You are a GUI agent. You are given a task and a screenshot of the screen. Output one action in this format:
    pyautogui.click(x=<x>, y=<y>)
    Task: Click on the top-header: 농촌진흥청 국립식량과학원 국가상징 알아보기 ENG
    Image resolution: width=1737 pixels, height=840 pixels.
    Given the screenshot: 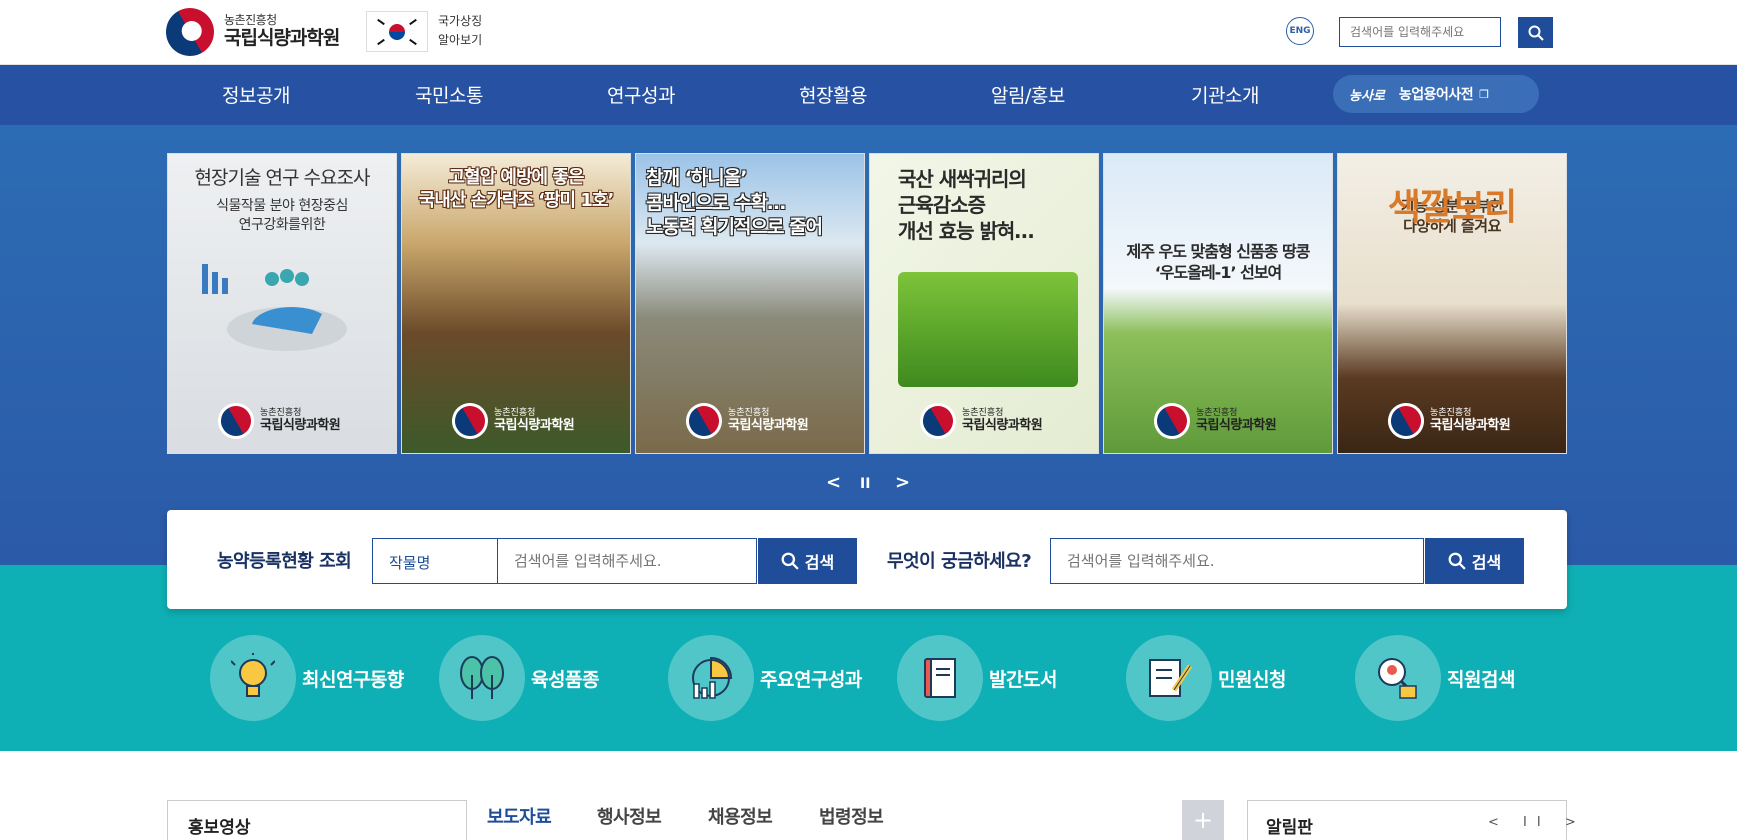 What is the action you would take?
    pyautogui.click(x=868, y=32)
    